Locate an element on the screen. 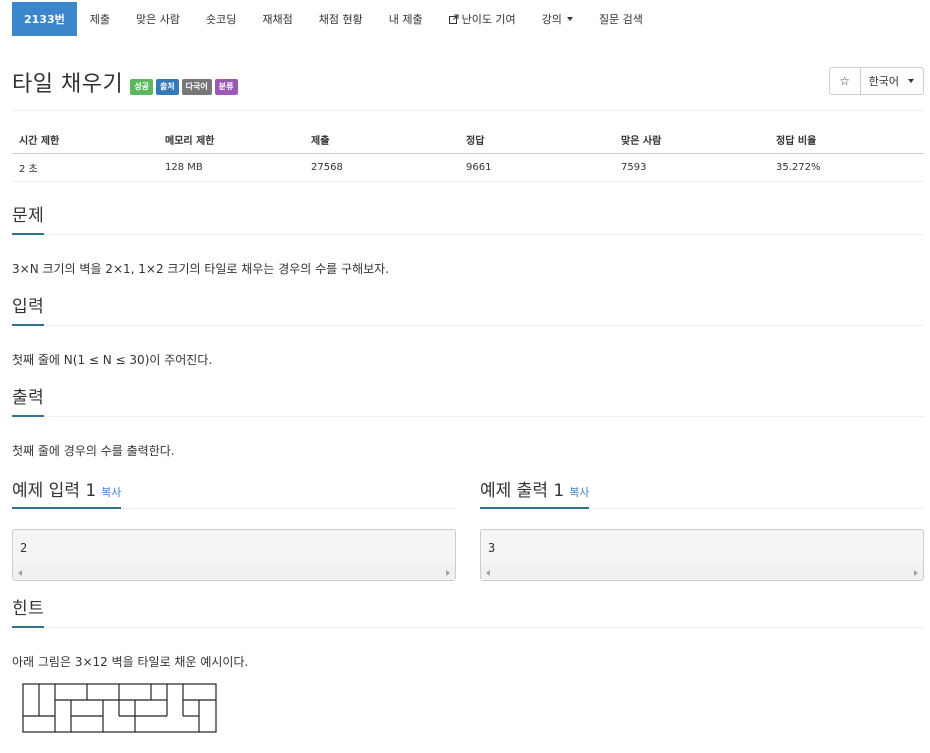 This screenshot has width=930, height=753. language-dropdown: 한국어 is located at coordinates (892, 81).